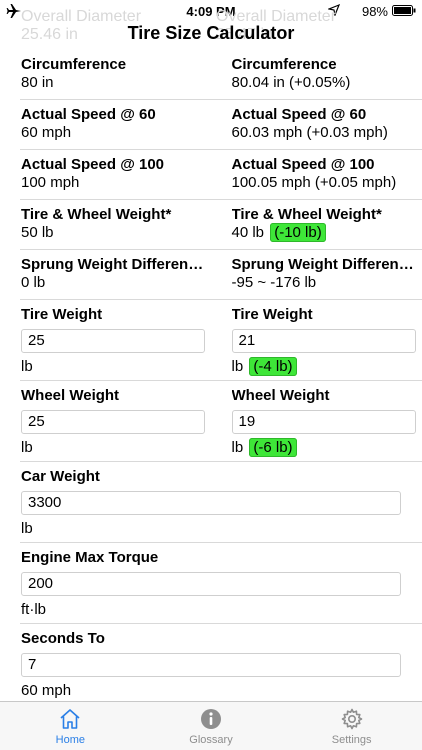  I want to click on car-weight: Car Weight 3300 lb, so click(211, 502).